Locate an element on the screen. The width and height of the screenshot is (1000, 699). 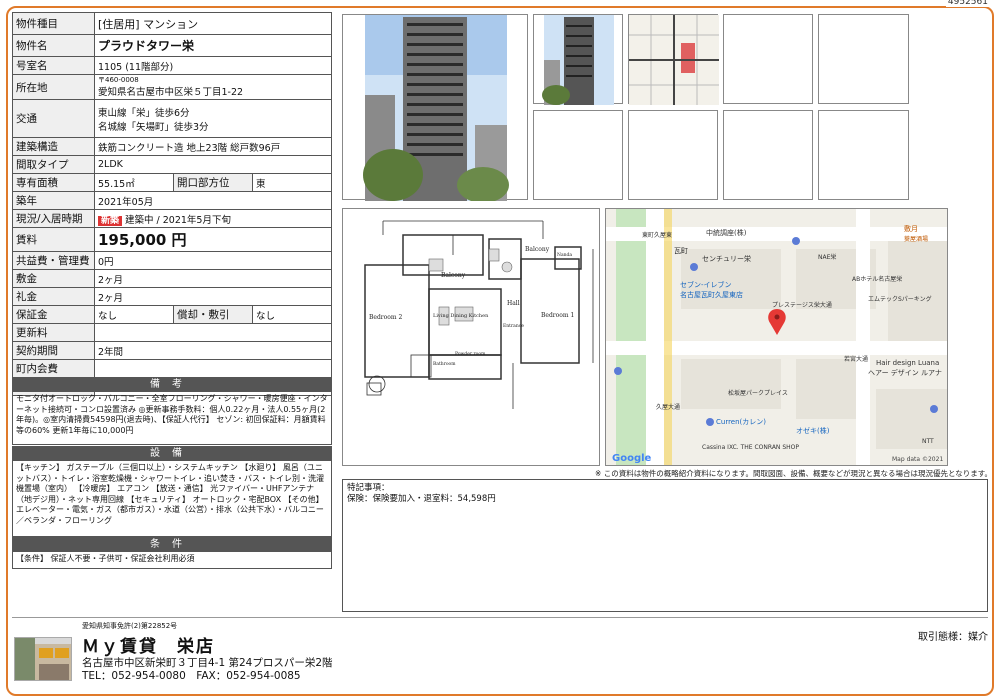
map-label-10: プレステージス栄大通 is located at coordinates (802, 305).